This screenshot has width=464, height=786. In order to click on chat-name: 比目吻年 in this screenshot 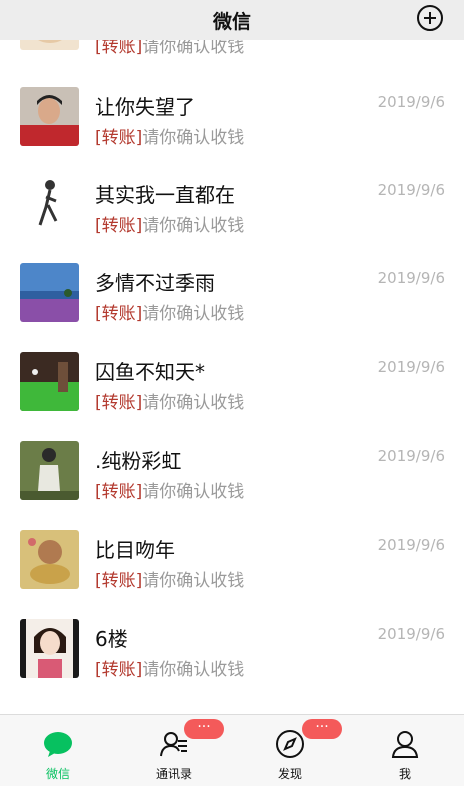, I will do `click(135, 550)`.